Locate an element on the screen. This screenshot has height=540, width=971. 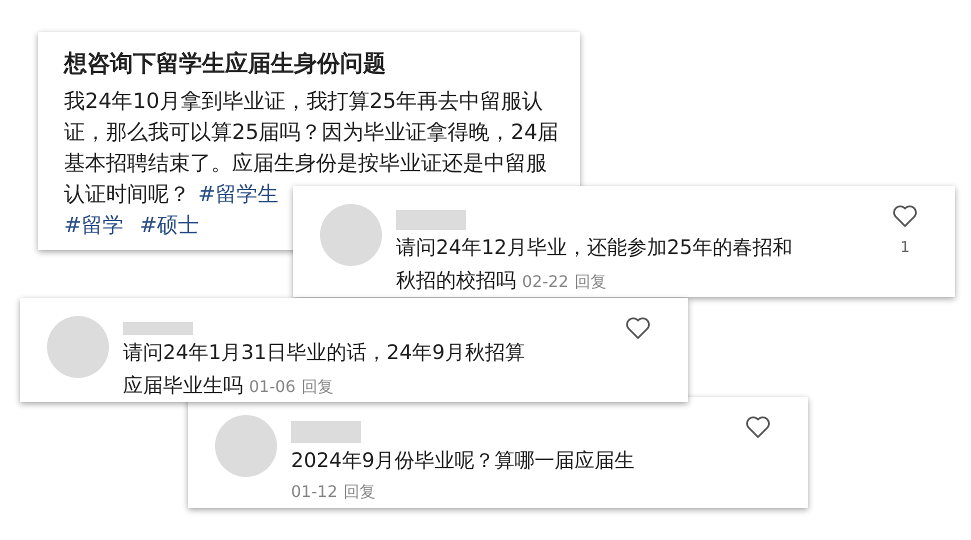
comment-text: 请问24年1月31日毕业的话，24年9月秋招算 is located at coordinates (324, 352).